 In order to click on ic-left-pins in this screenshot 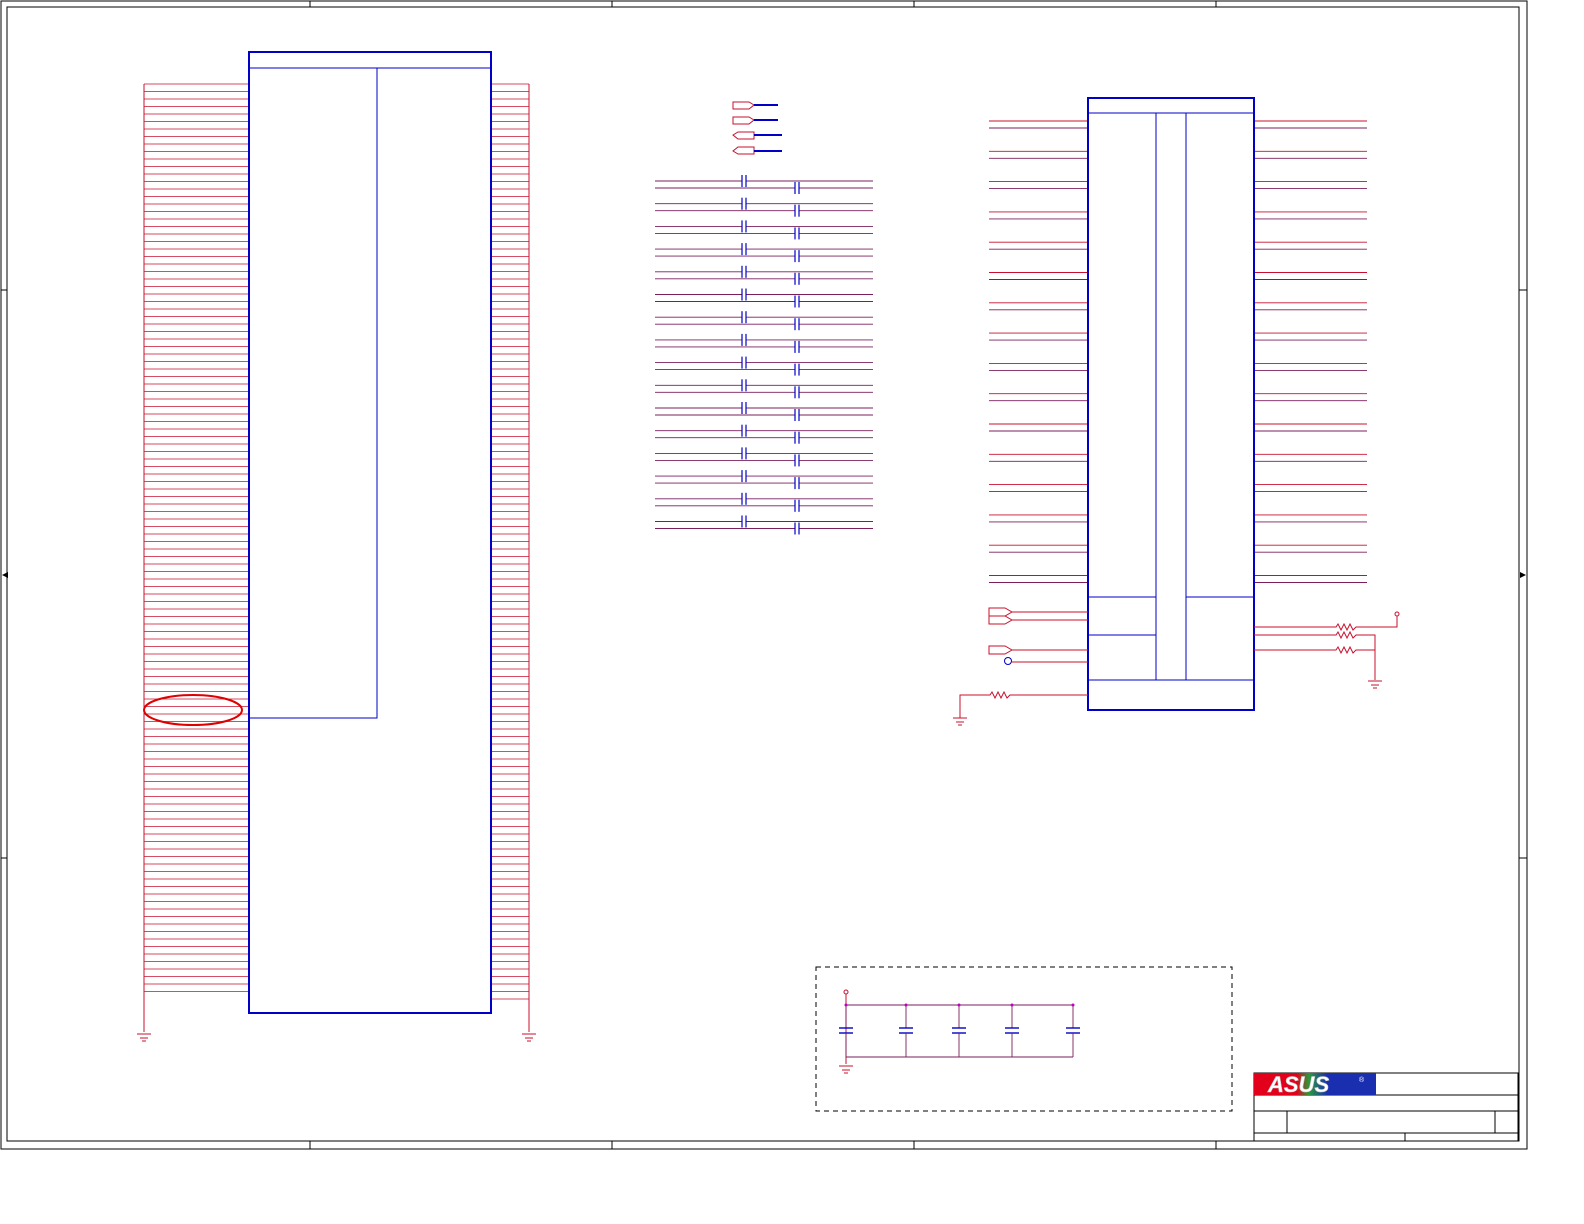, I will do `click(196, 537)`.